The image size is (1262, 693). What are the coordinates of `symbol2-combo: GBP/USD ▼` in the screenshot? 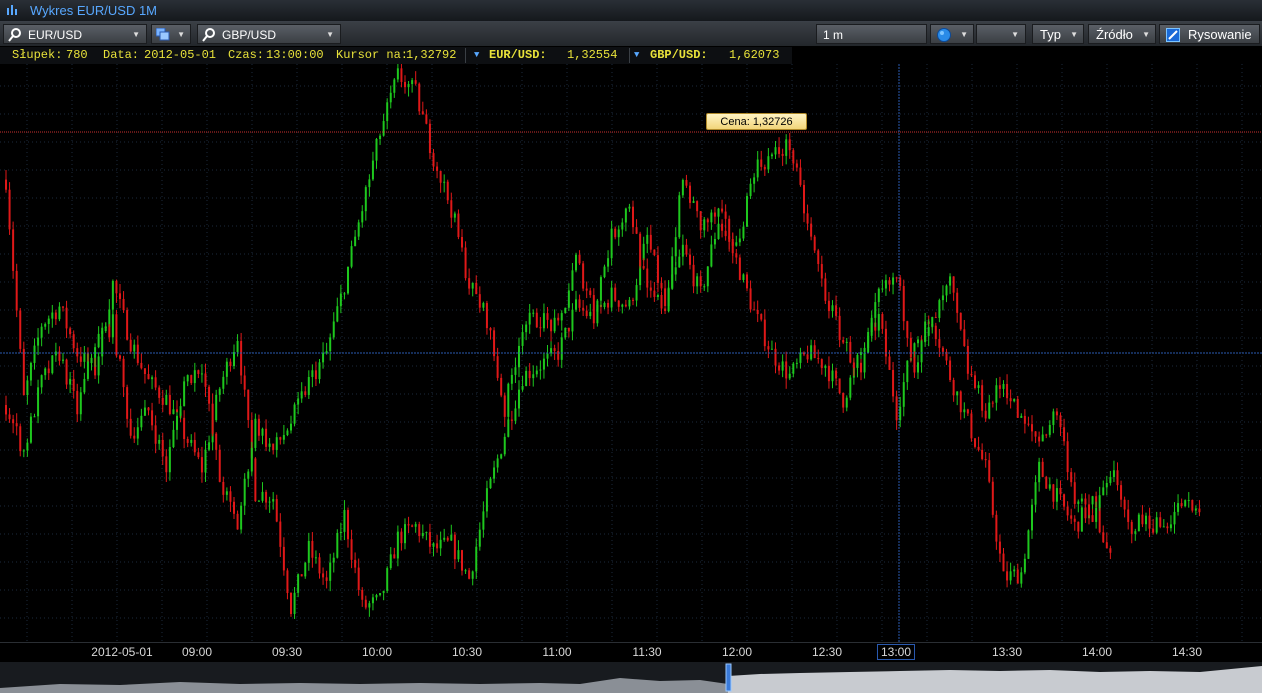 It's located at (269, 34).